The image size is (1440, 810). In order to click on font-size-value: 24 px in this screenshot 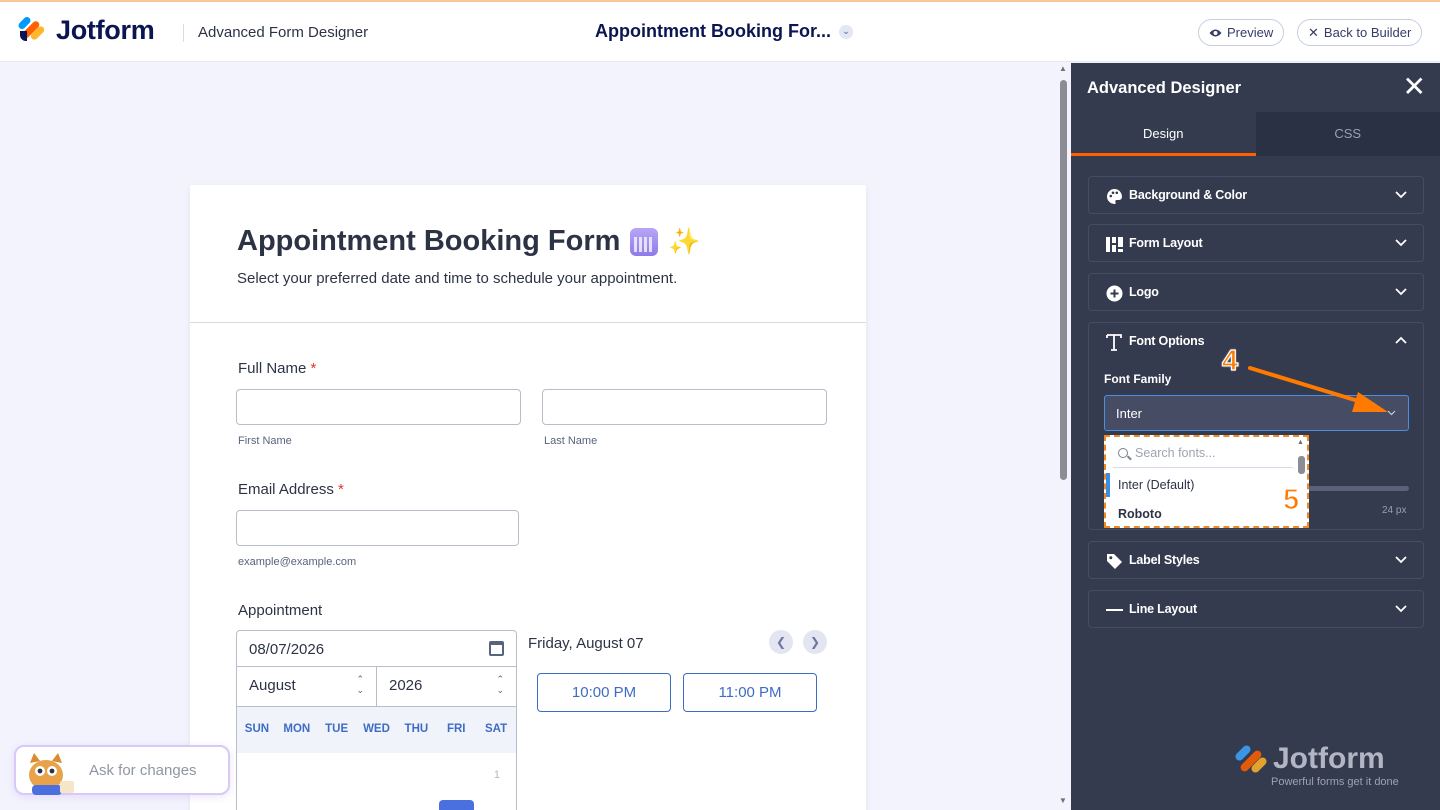, I will do `click(1394, 510)`.